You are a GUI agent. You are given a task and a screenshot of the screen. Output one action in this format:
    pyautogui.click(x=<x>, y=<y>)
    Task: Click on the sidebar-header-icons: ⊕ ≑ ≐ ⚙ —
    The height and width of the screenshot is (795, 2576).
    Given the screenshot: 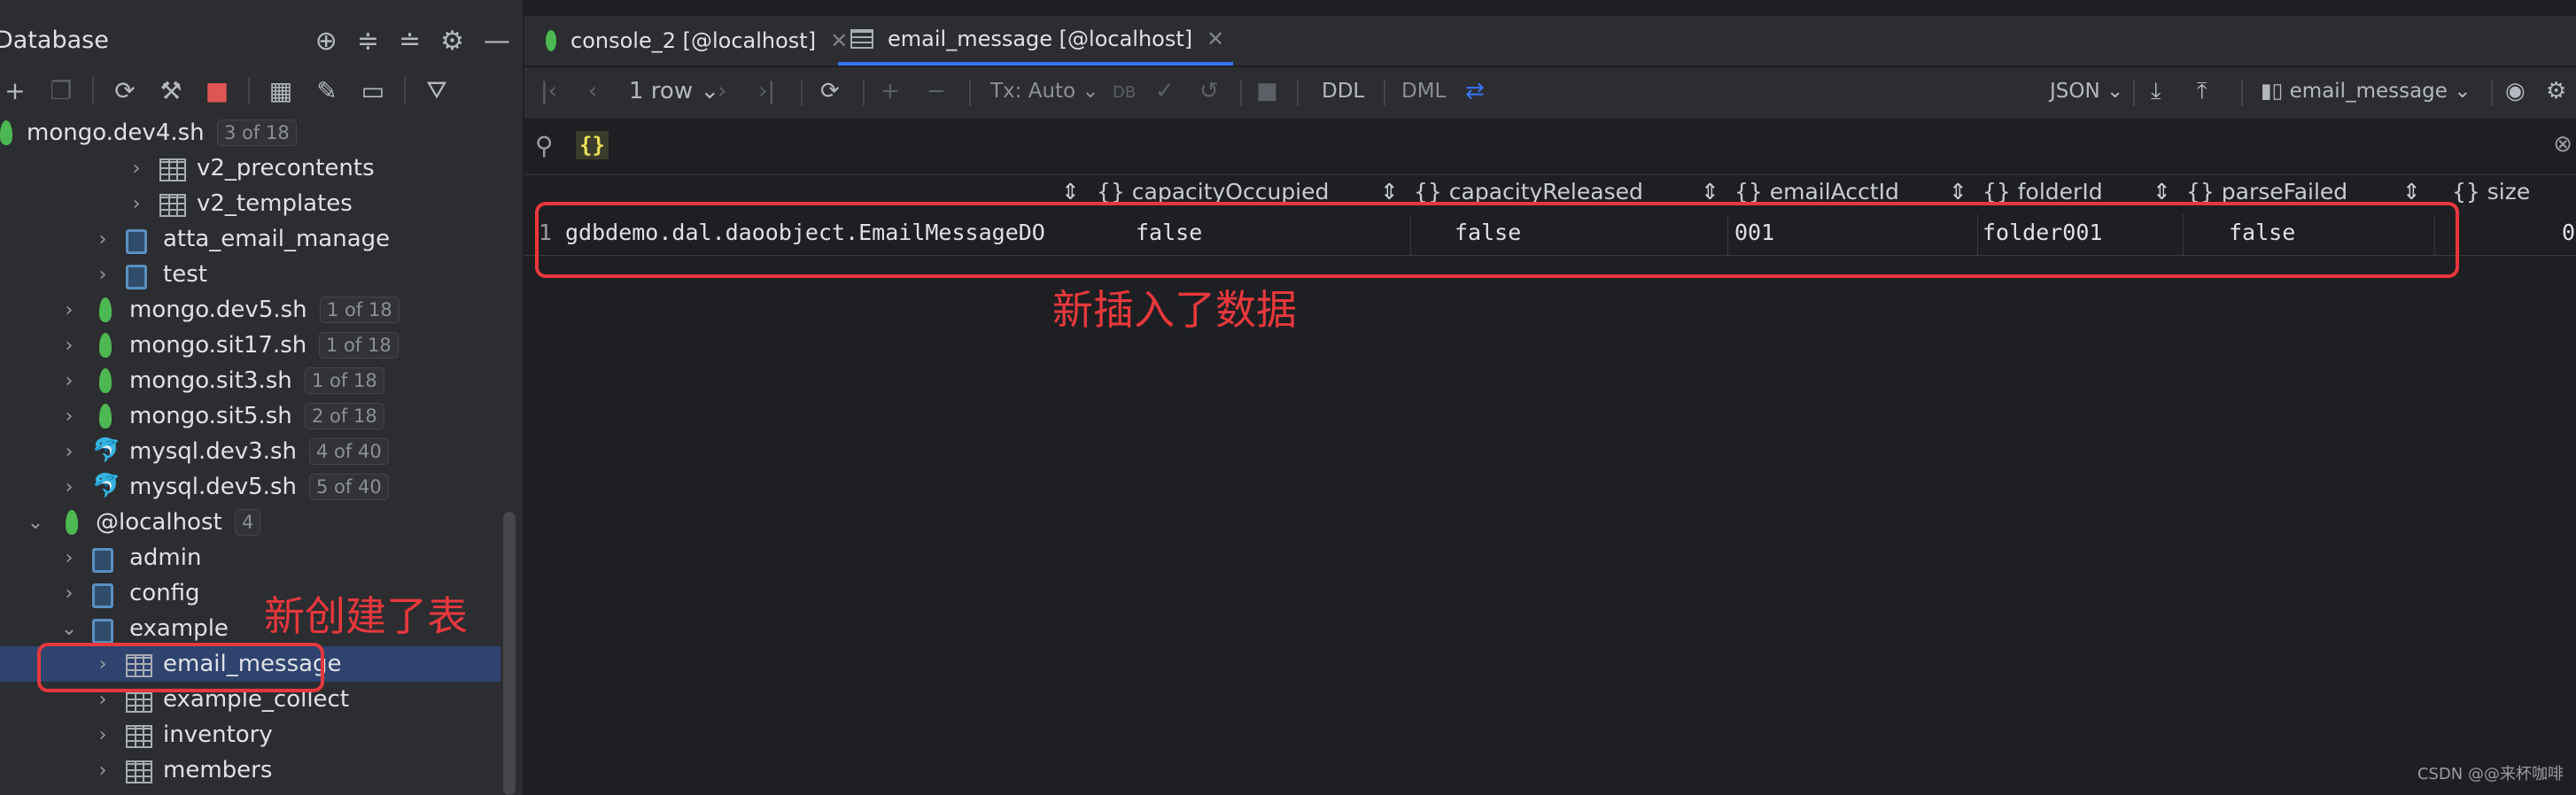 What is the action you would take?
    pyautogui.click(x=412, y=41)
    